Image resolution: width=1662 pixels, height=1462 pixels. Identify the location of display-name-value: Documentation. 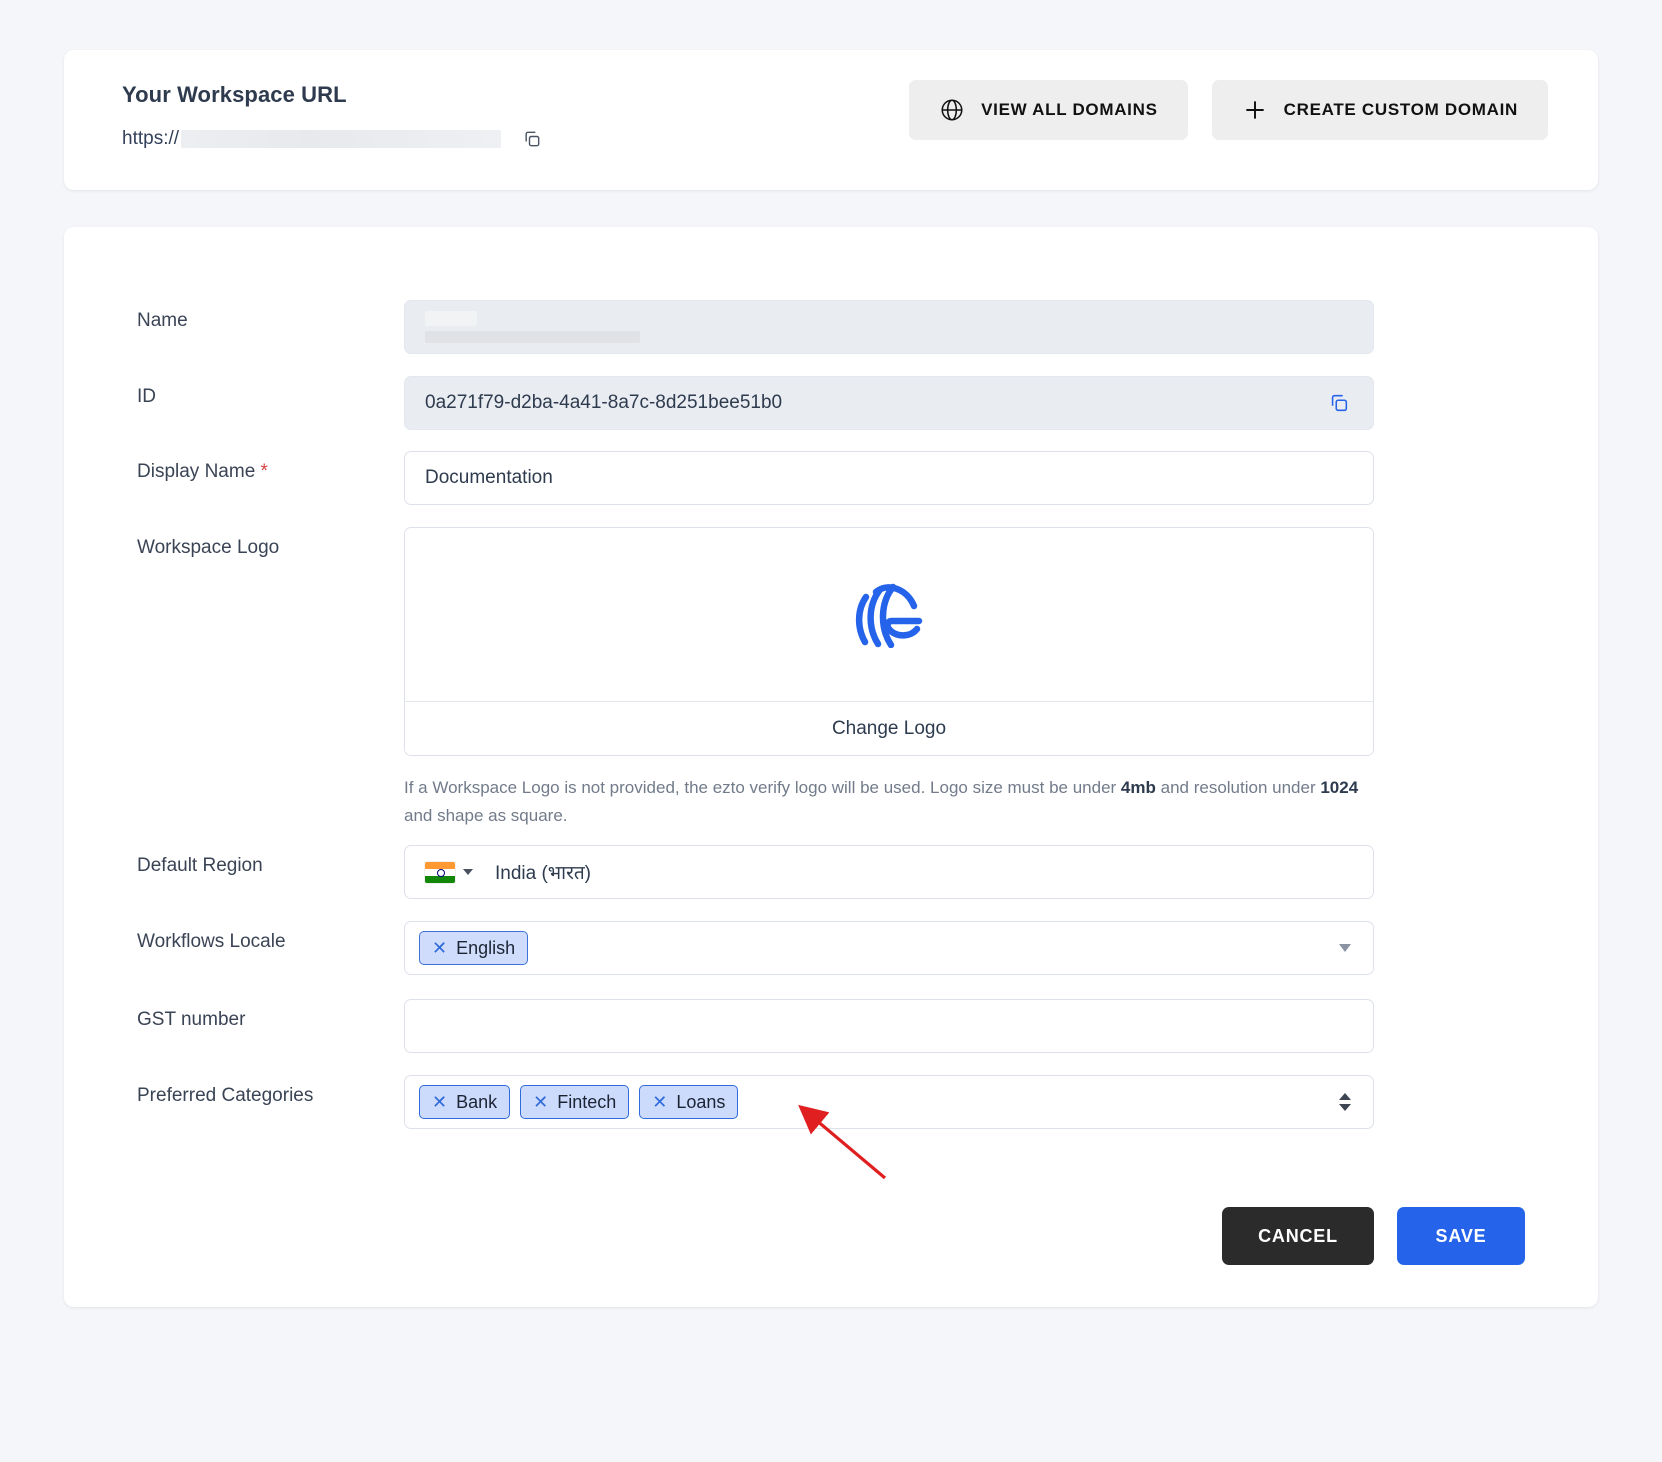
(489, 477).